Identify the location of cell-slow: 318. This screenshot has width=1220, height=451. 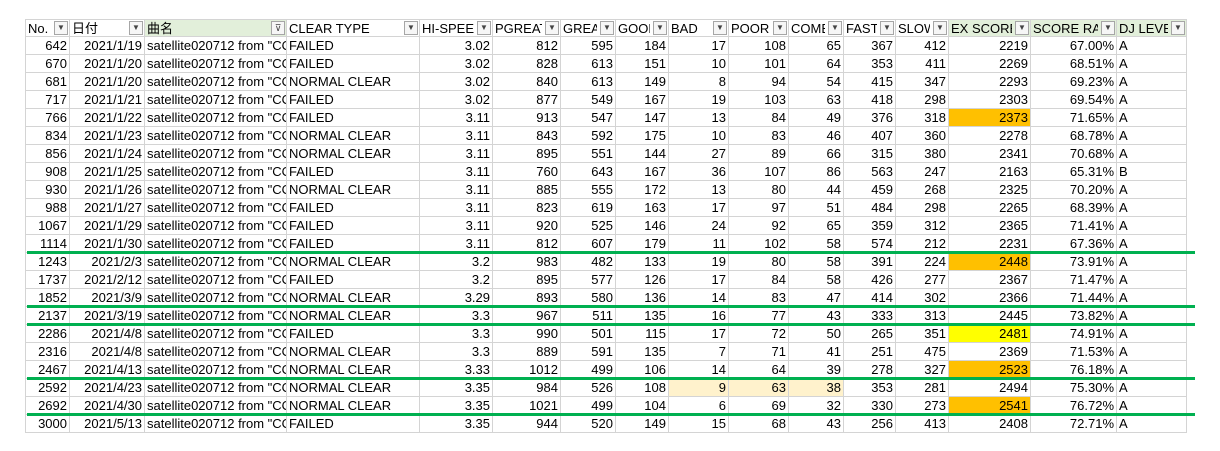
(922, 118).